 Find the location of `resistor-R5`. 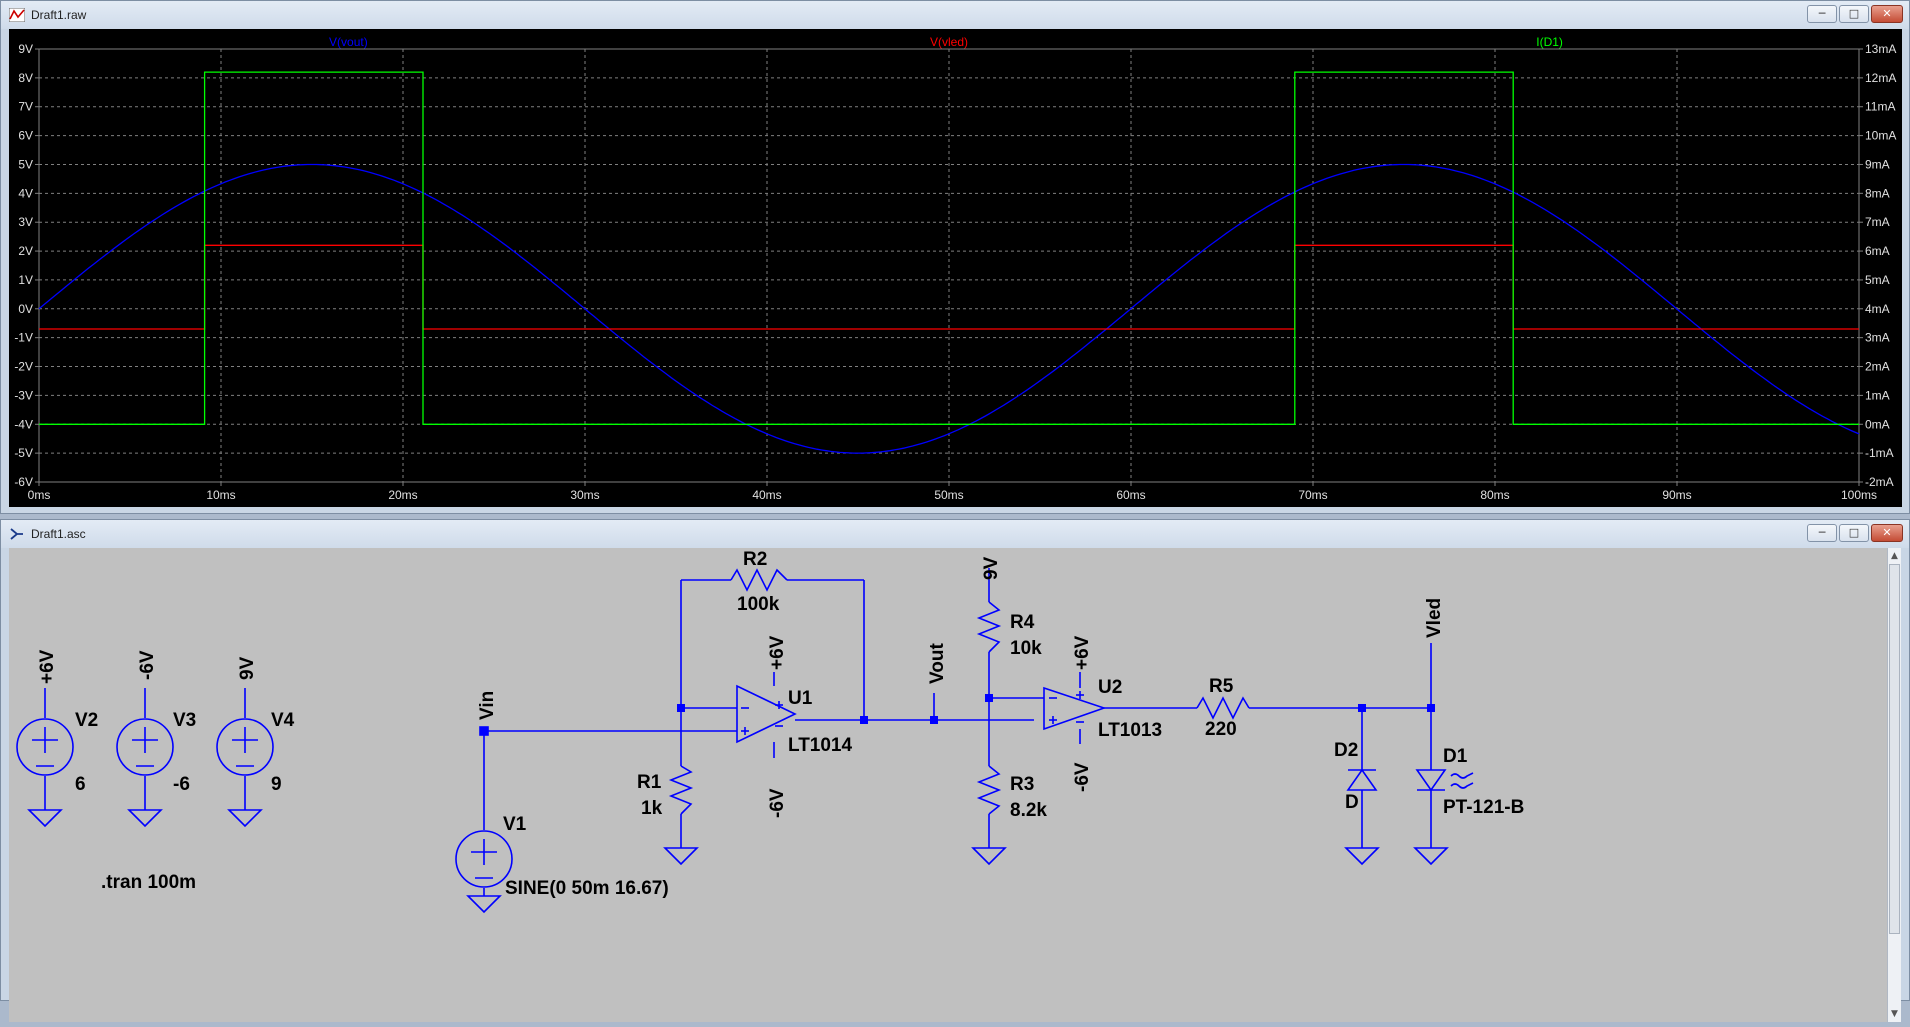

resistor-R5 is located at coordinates (1223, 708).